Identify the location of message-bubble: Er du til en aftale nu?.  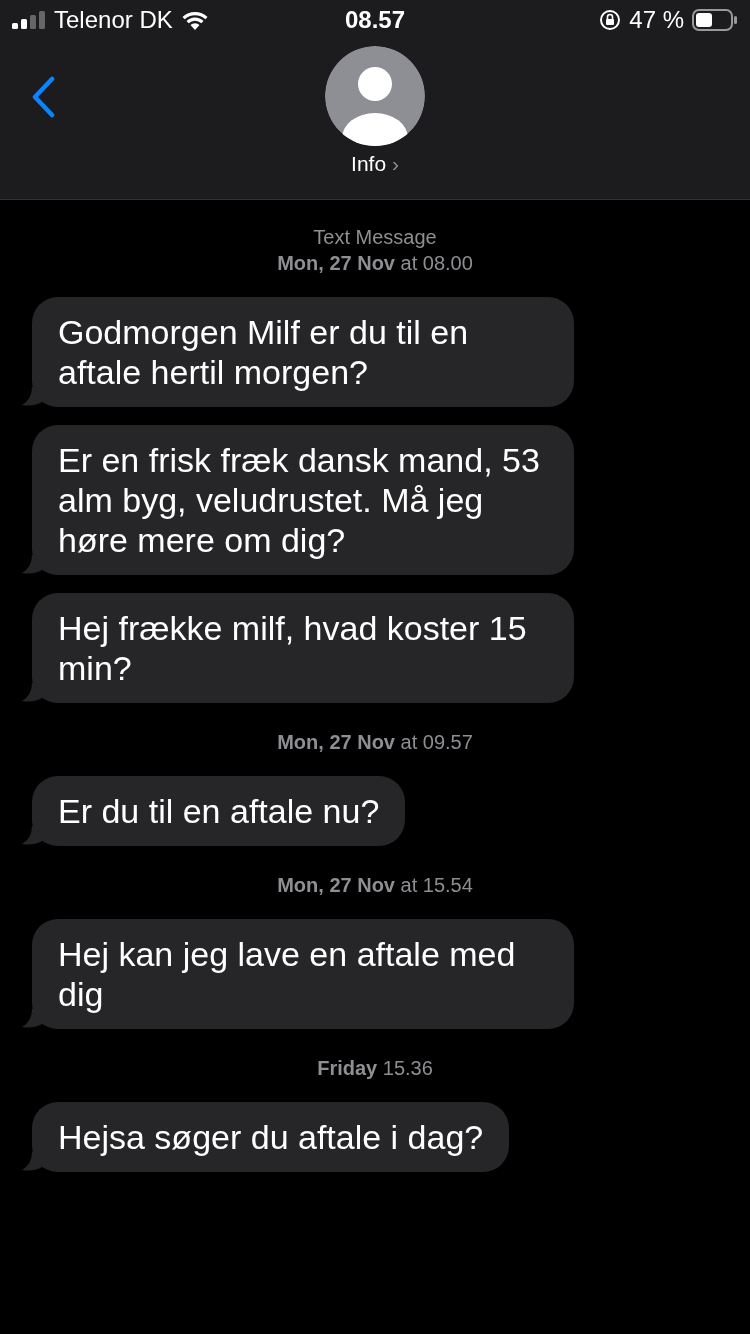
(219, 811).